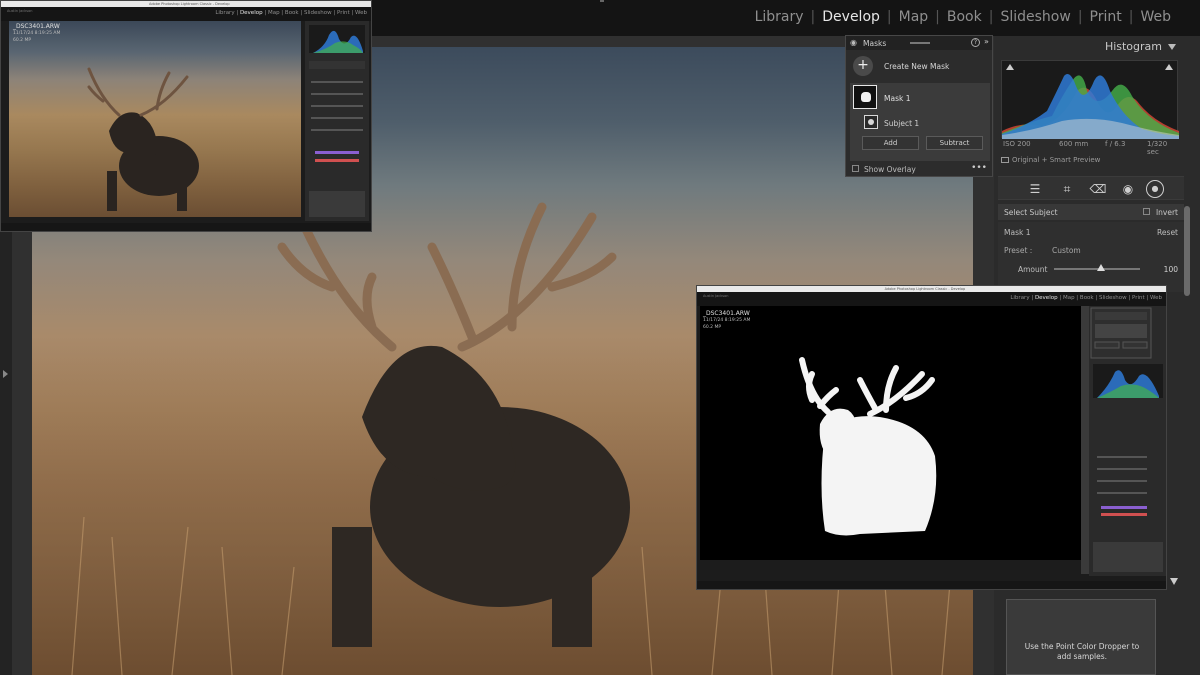  What do you see at coordinates (1174, 581) in the screenshot?
I see `panel-end-arrow-icon` at bounding box center [1174, 581].